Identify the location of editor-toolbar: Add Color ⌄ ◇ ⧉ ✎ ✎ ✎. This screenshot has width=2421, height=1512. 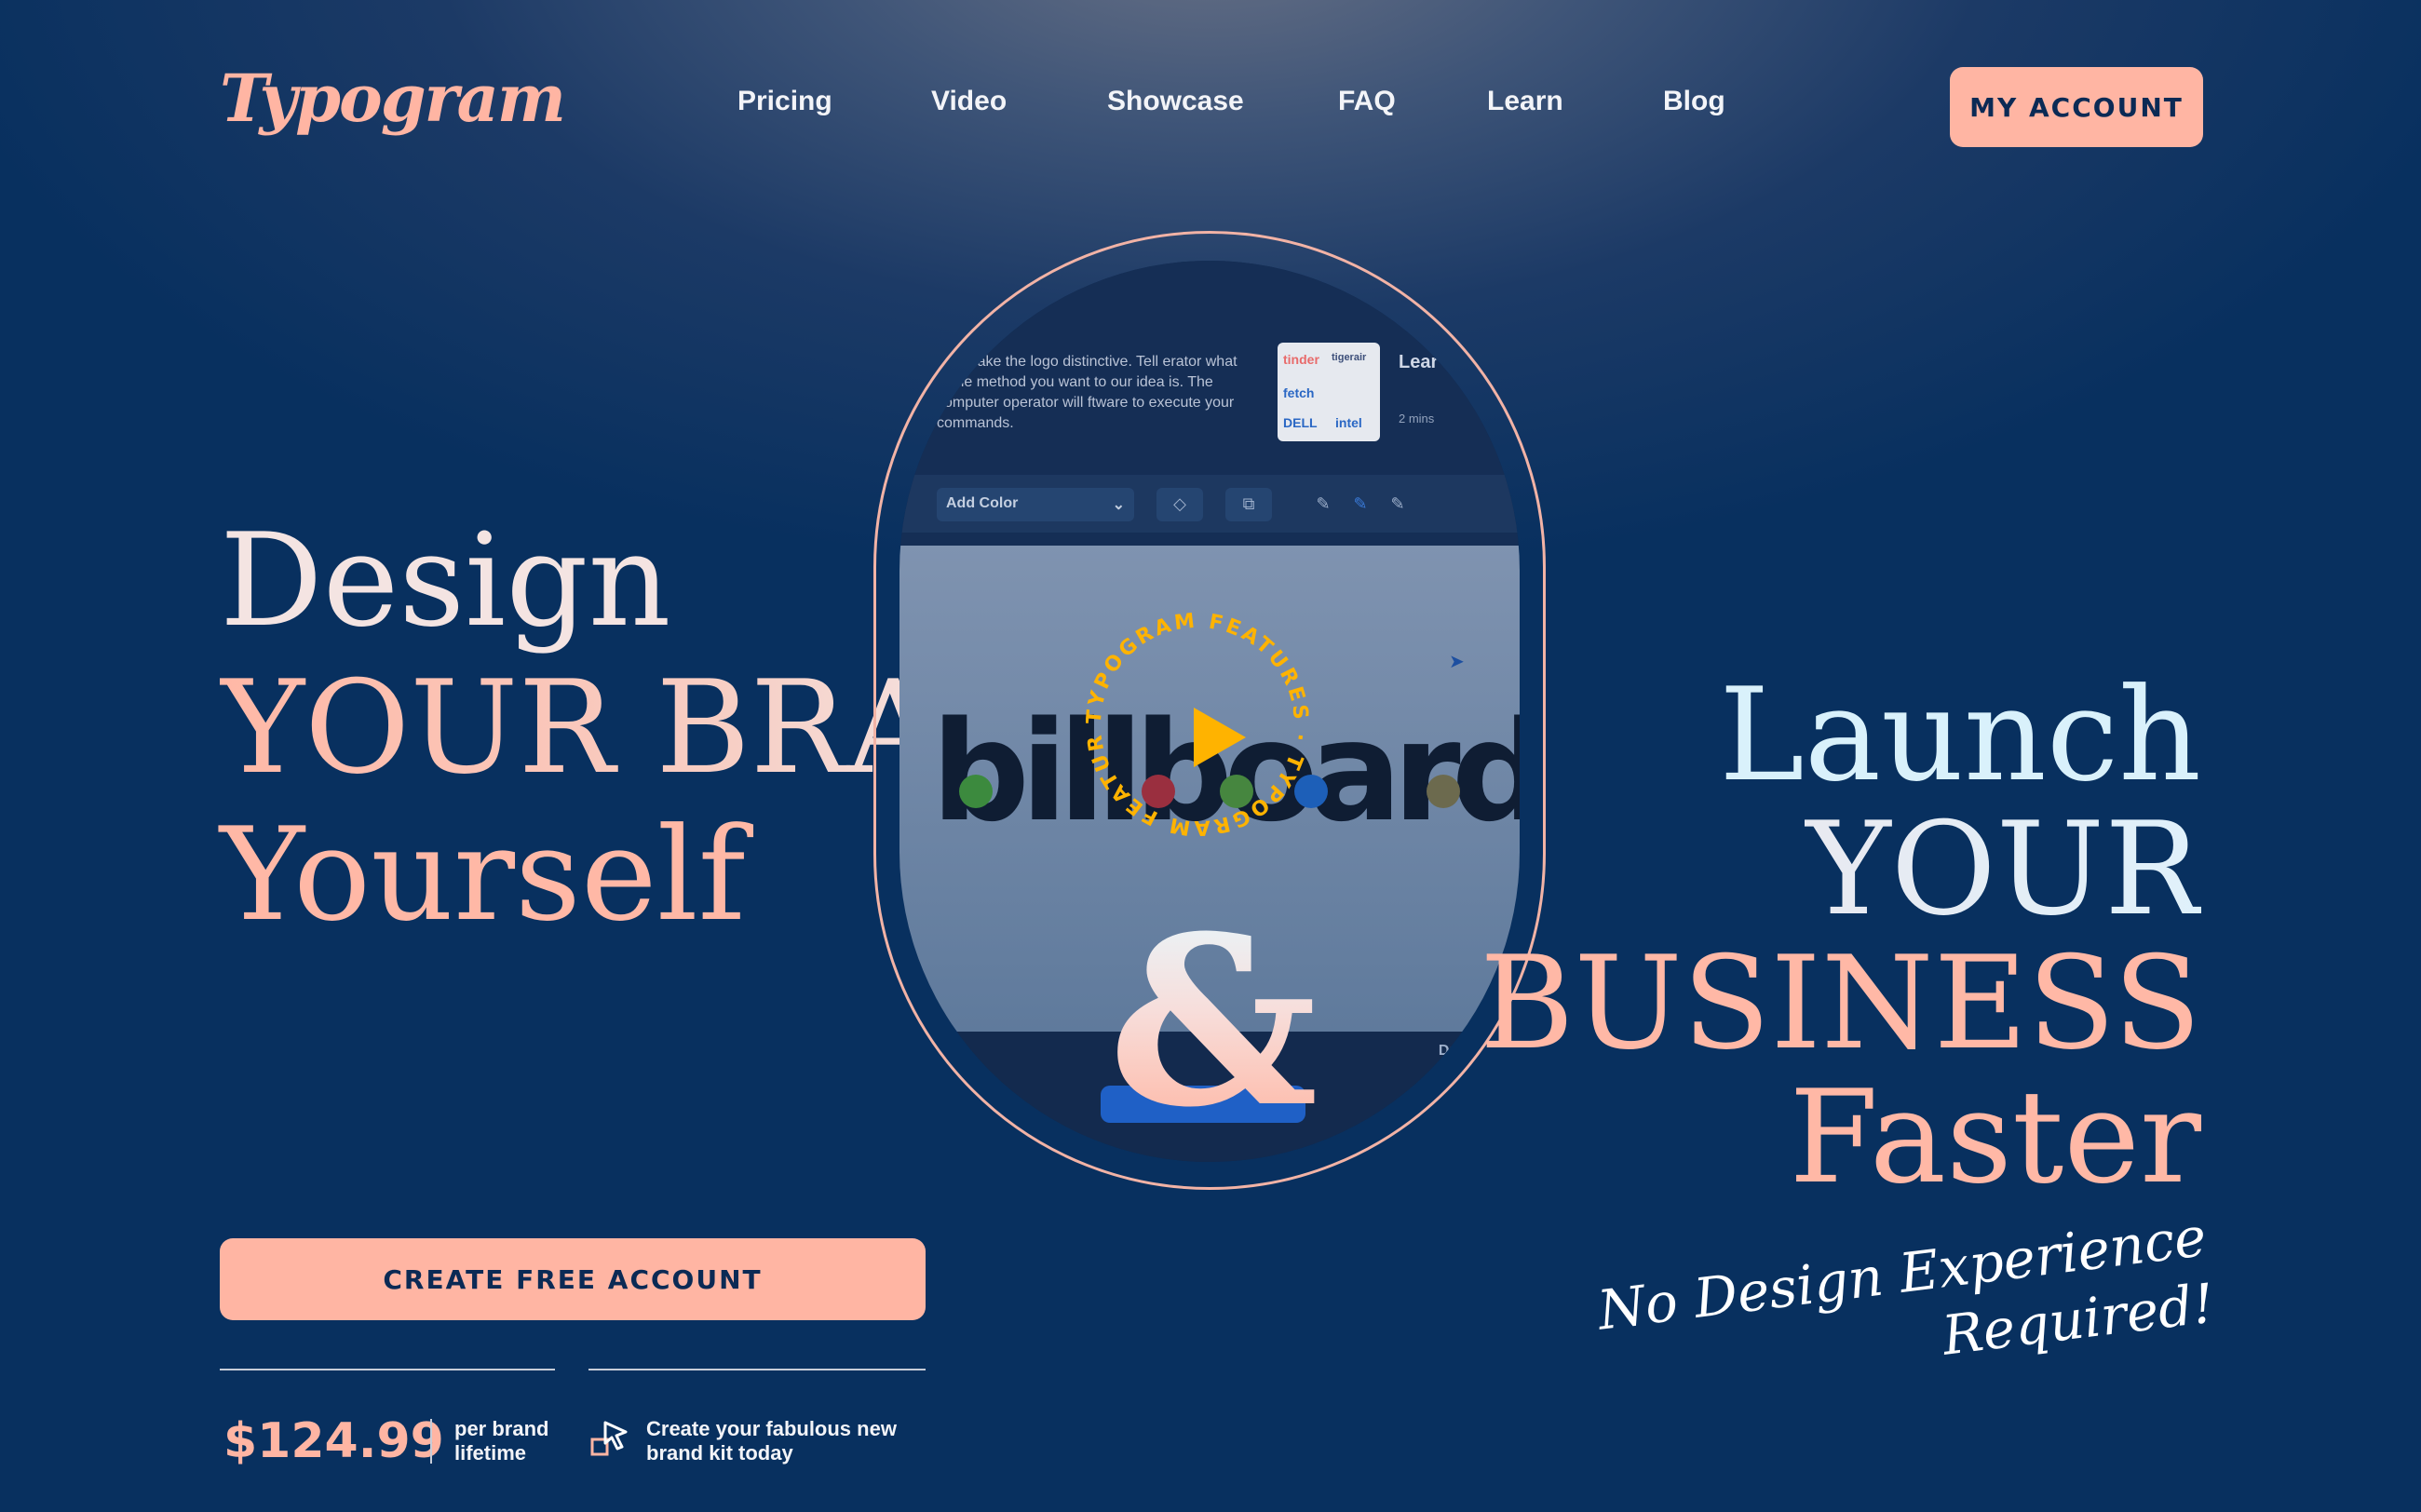
(1209, 504).